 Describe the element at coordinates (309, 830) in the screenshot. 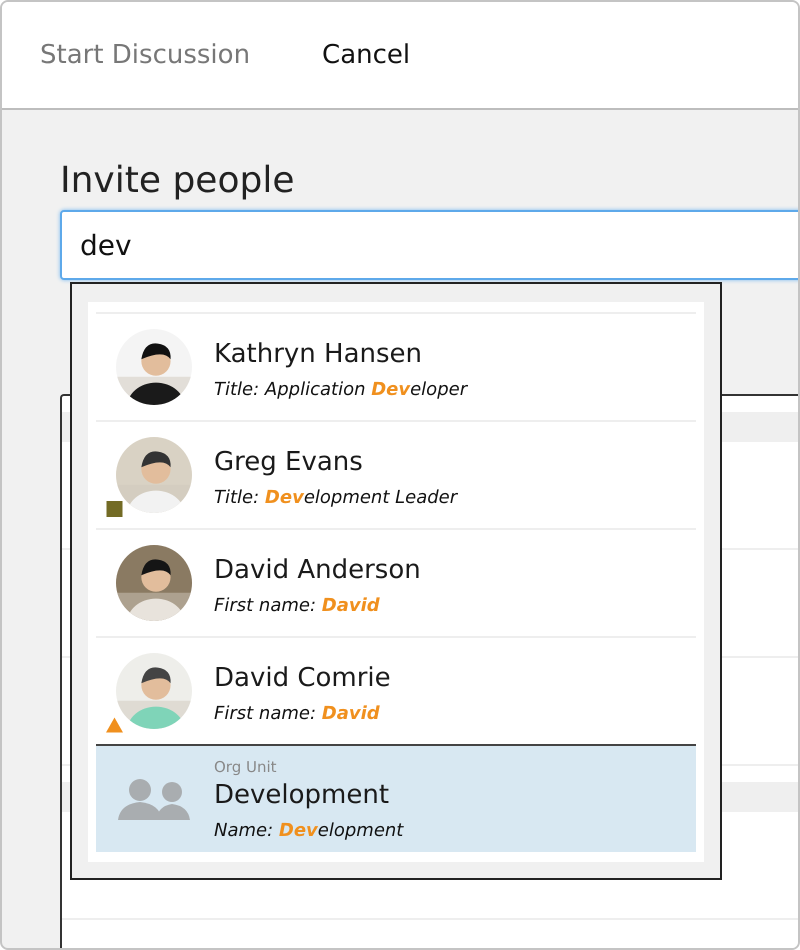

I see `match-detail: Name: Development` at that location.